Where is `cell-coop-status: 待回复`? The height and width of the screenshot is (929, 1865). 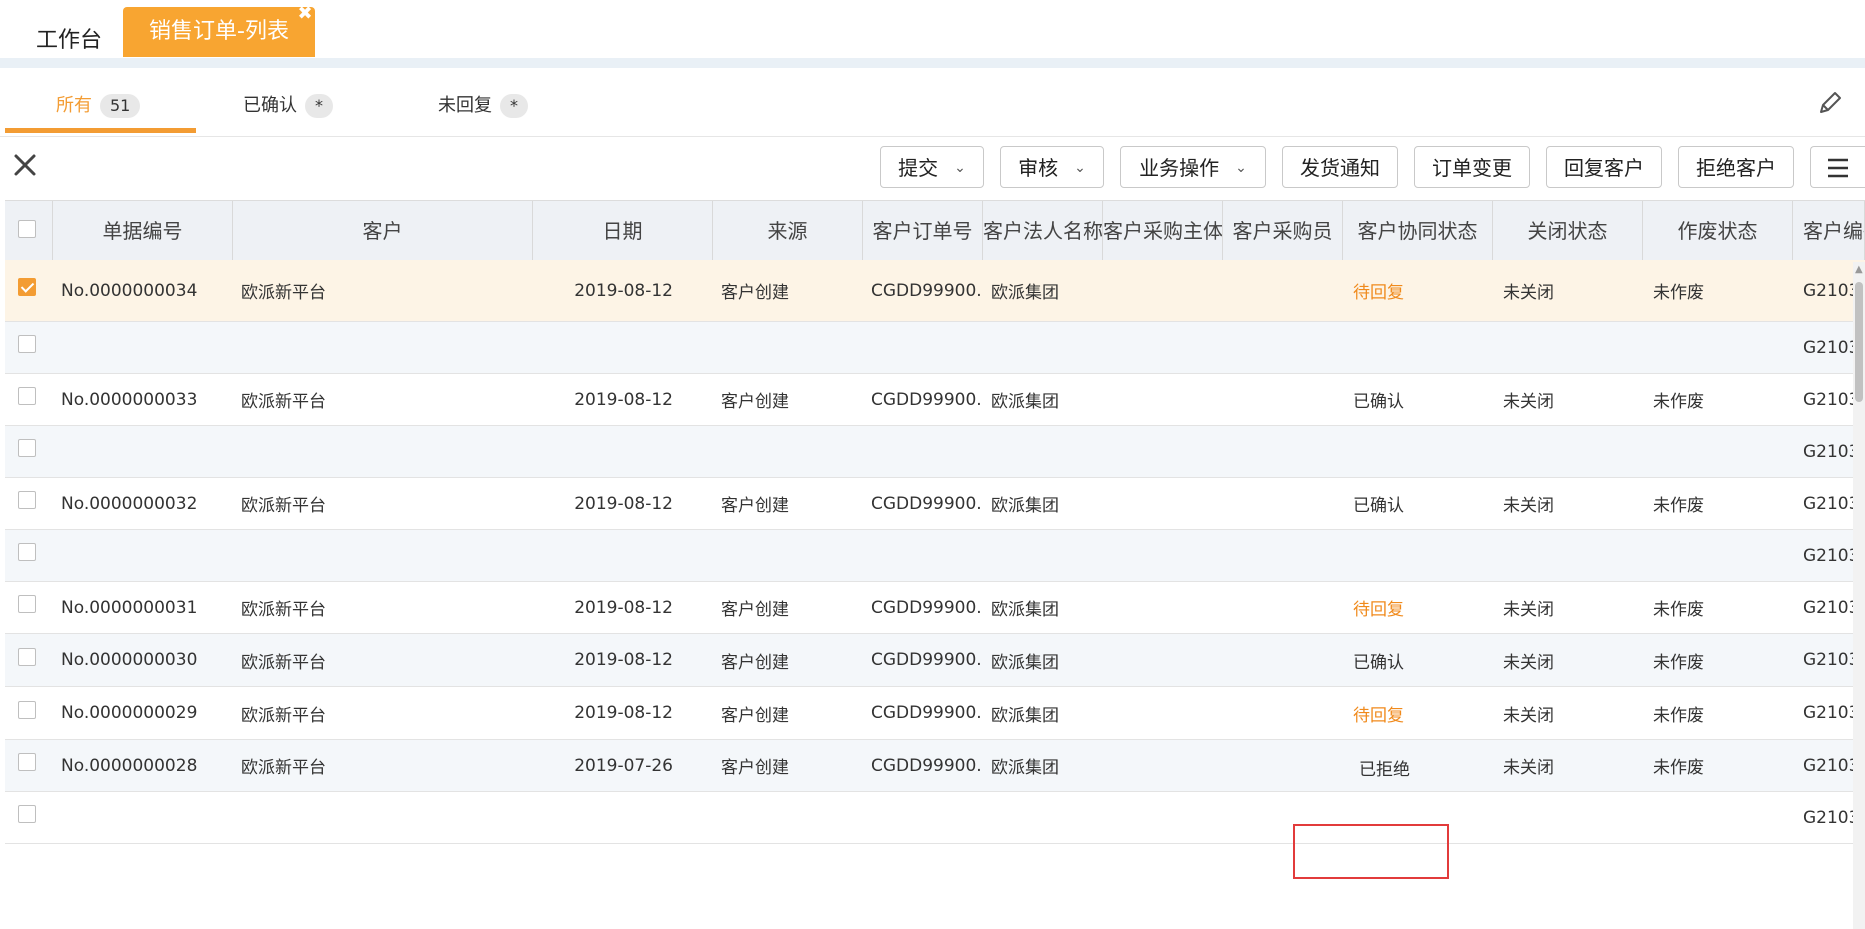 cell-coop-status: 待回复 is located at coordinates (1378, 610).